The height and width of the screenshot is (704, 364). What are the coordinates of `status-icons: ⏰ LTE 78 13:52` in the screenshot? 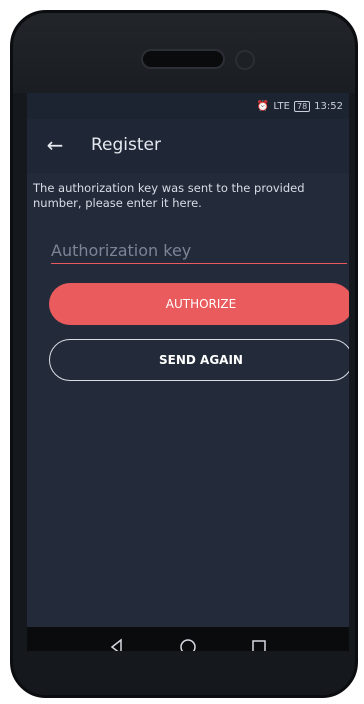 It's located at (300, 106).